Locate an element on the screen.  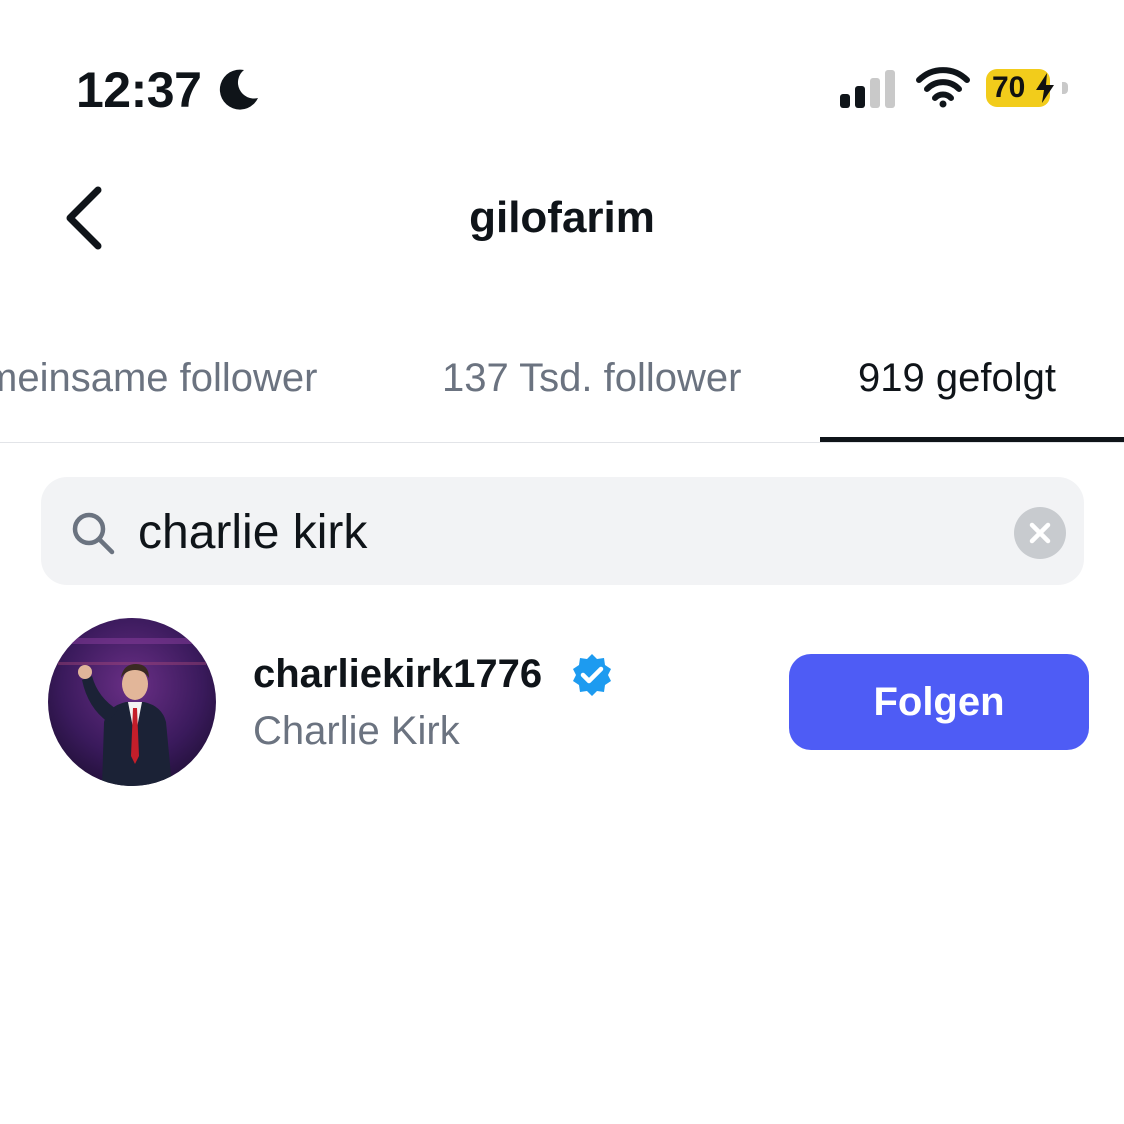
tab-followers: 137 Tsd. follower is located at coordinates (591, 378).